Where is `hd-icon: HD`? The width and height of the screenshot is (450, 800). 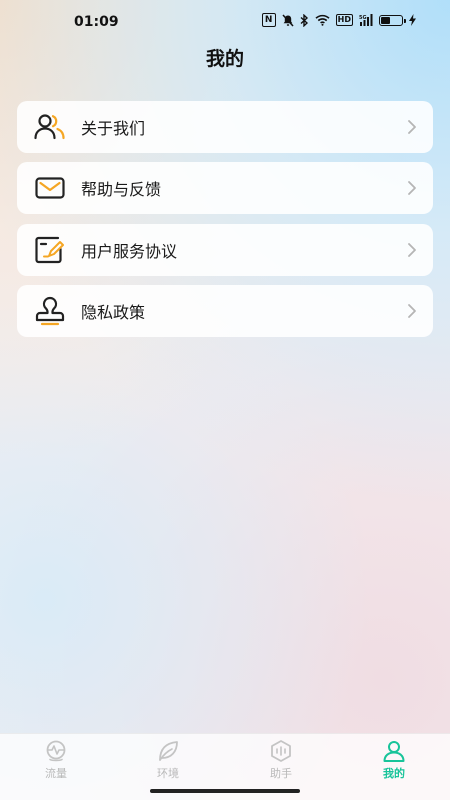
hd-icon: HD is located at coordinates (344, 20).